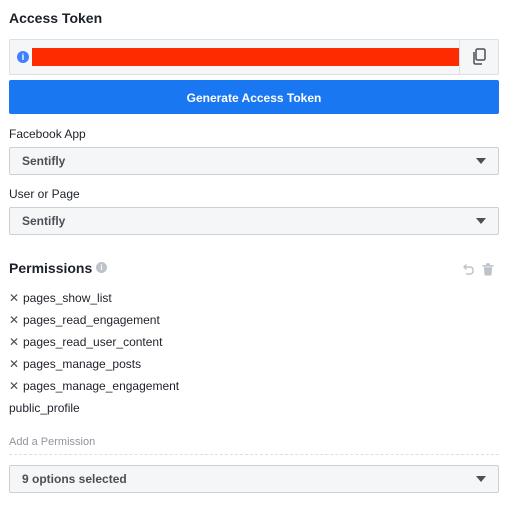 Image resolution: width=510 pixels, height=505 pixels. I want to click on permission-label: pages_read_engagement, so click(91, 320).